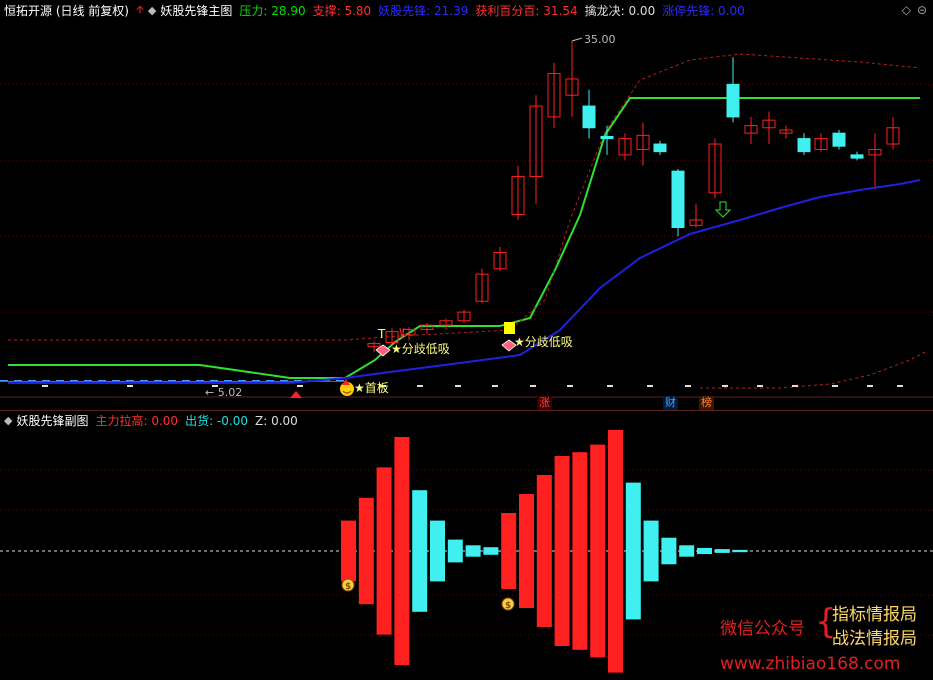  What do you see at coordinates (196, 10) in the screenshot?
I see `main-indicator-name: 妖股先锋主图` at bounding box center [196, 10].